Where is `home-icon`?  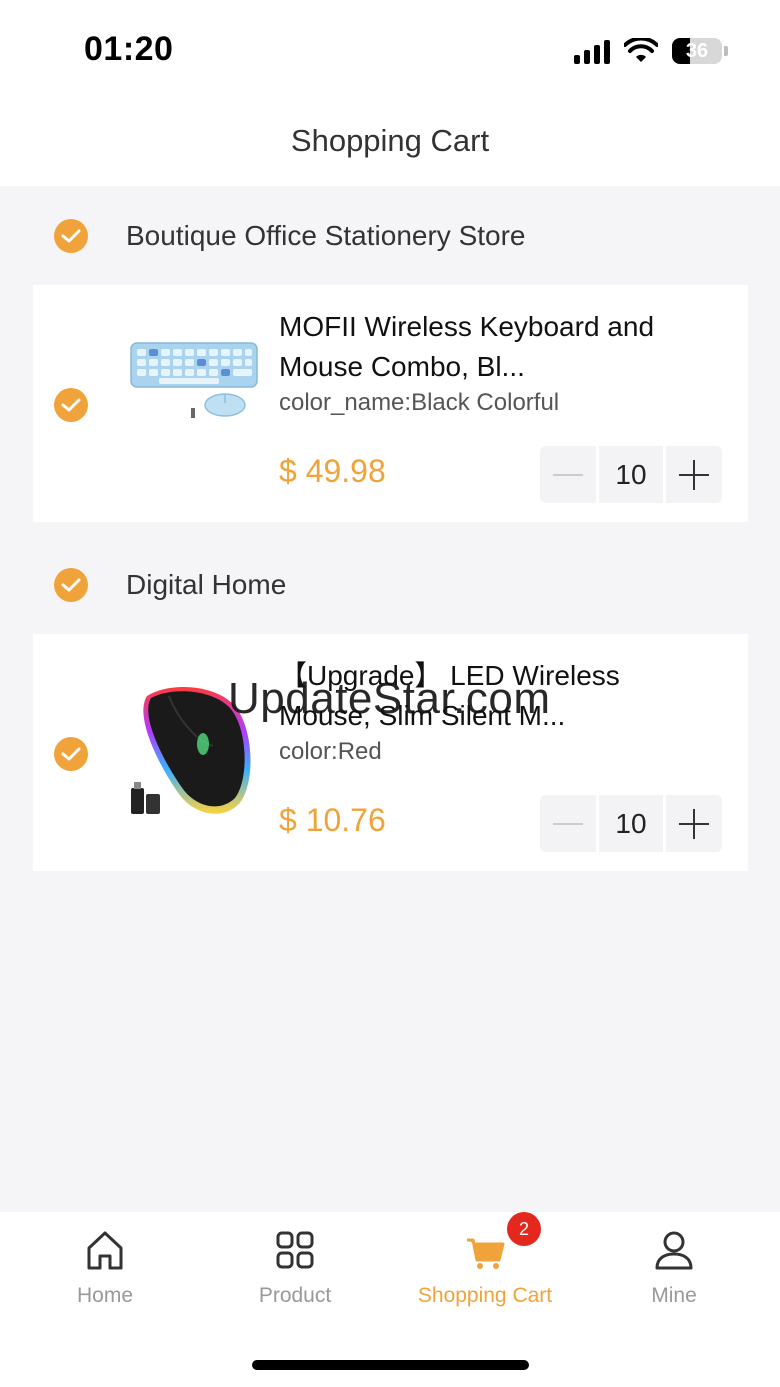 home-icon is located at coordinates (105, 1250).